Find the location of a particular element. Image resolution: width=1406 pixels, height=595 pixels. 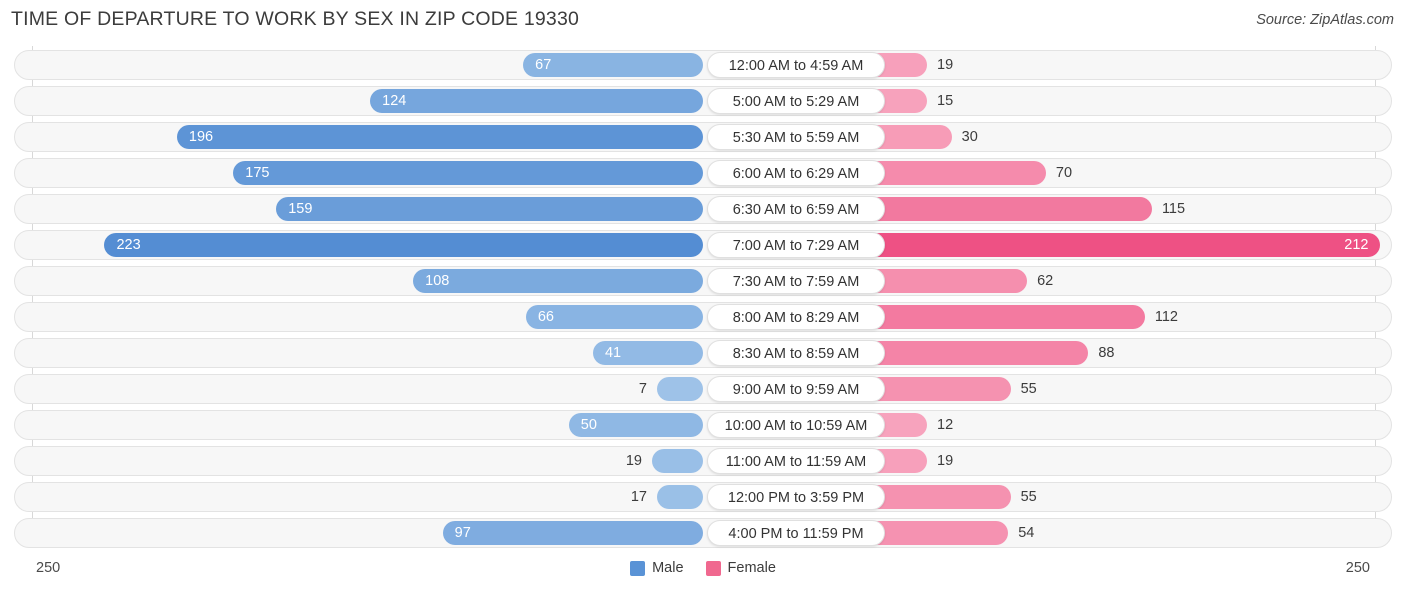

legend-label: Male is located at coordinates (668, 568).